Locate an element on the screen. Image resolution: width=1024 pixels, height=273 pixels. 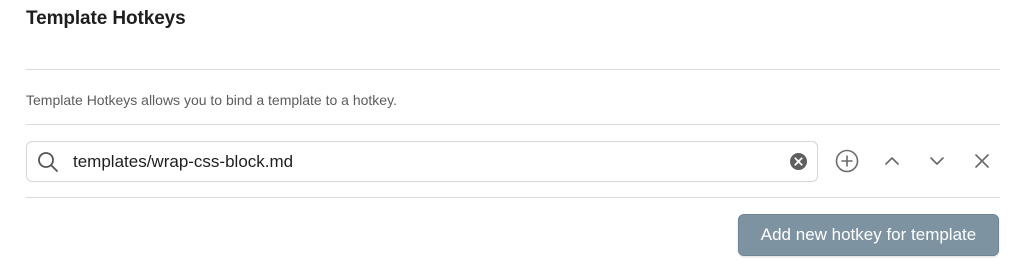
search-icon is located at coordinates (48, 162).